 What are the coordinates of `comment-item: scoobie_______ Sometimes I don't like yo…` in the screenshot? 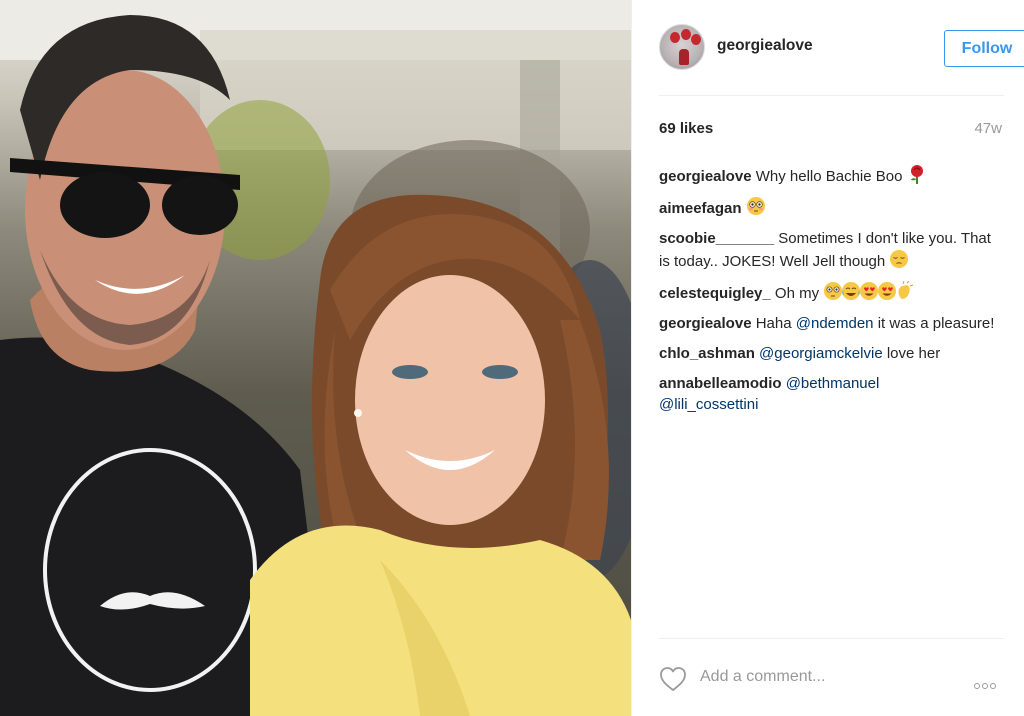 It's located at (831, 250).